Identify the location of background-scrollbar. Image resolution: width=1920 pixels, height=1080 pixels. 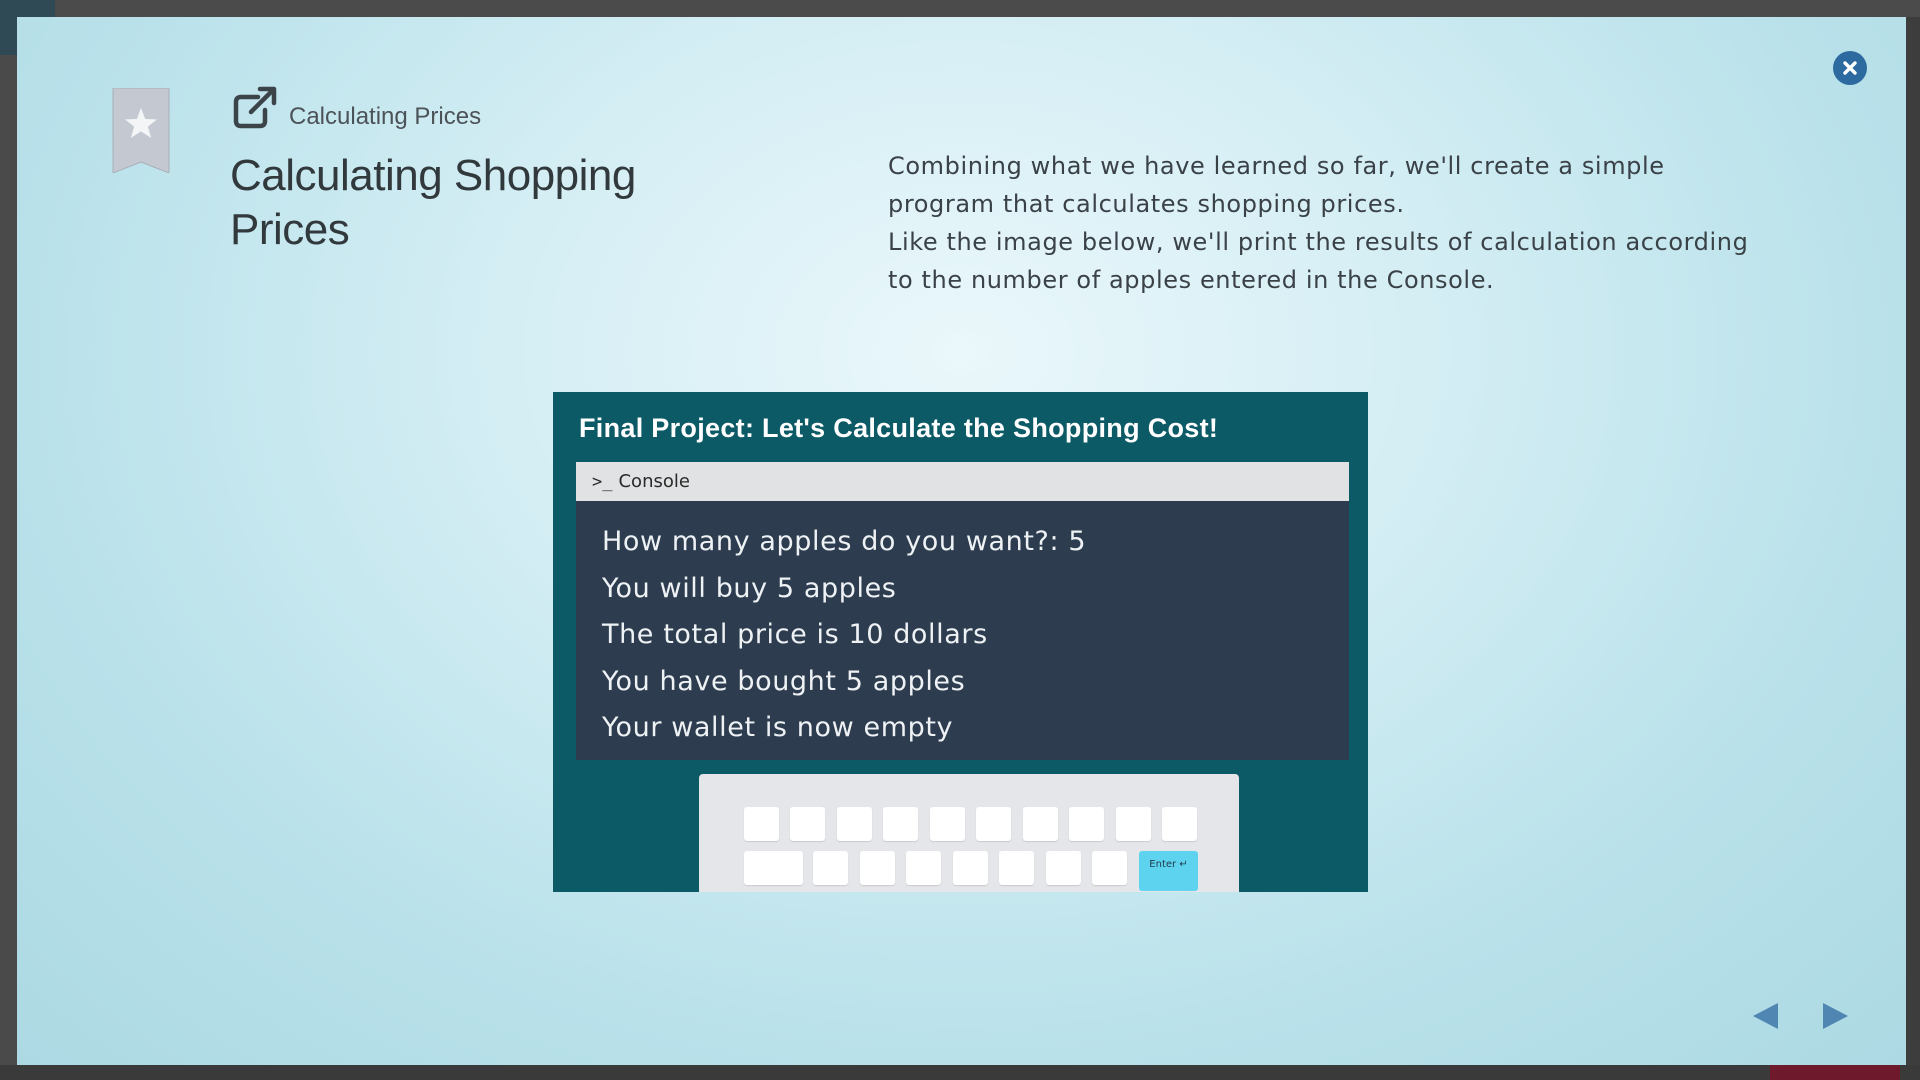
(1912, 542).